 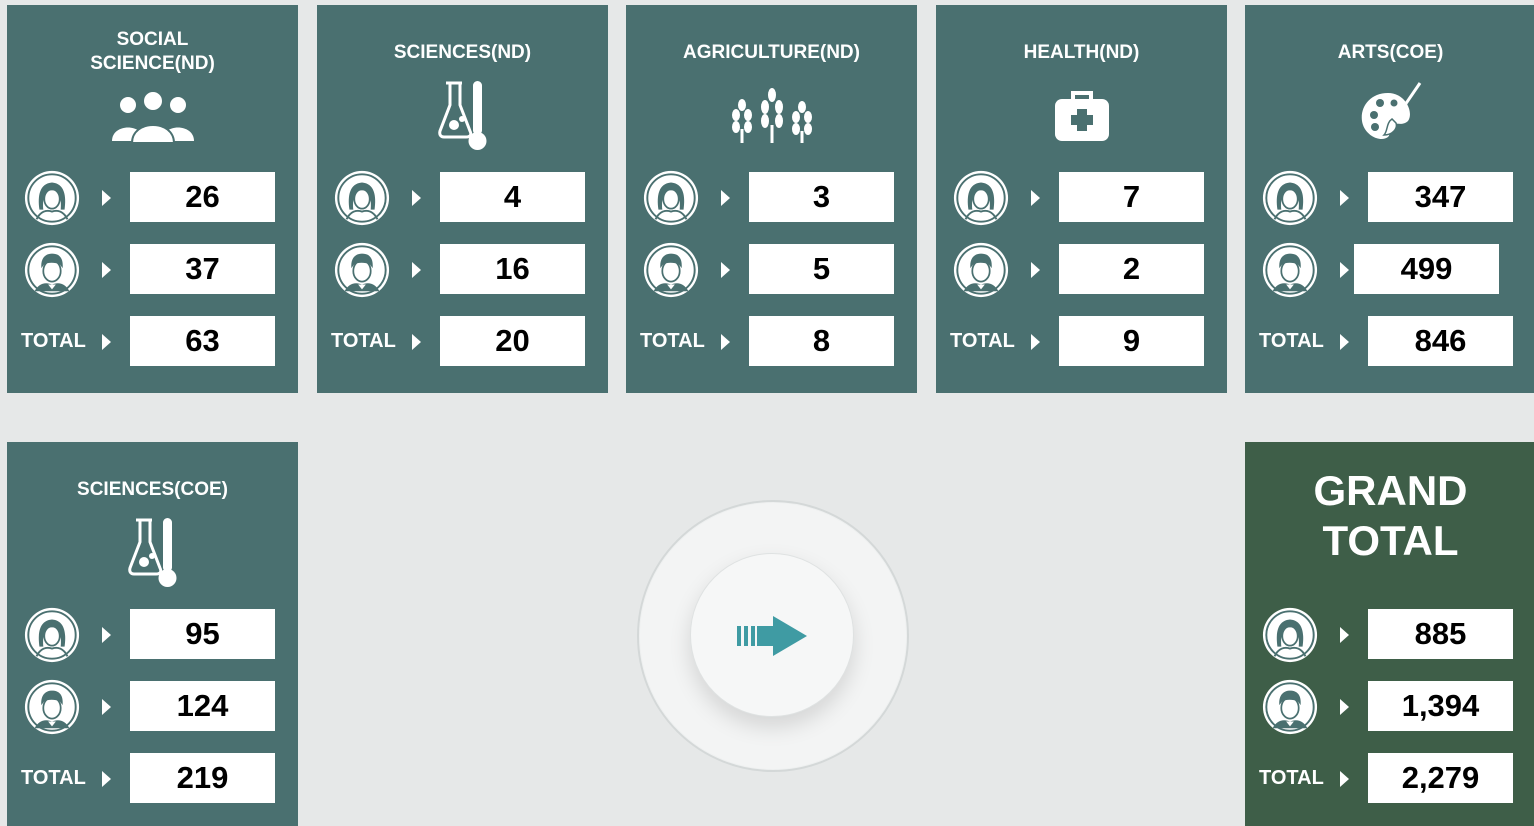 What do you see at coordinates (512, 341) in the screenshot?
I see `total-count: 20` at bounding box center [512, 341].